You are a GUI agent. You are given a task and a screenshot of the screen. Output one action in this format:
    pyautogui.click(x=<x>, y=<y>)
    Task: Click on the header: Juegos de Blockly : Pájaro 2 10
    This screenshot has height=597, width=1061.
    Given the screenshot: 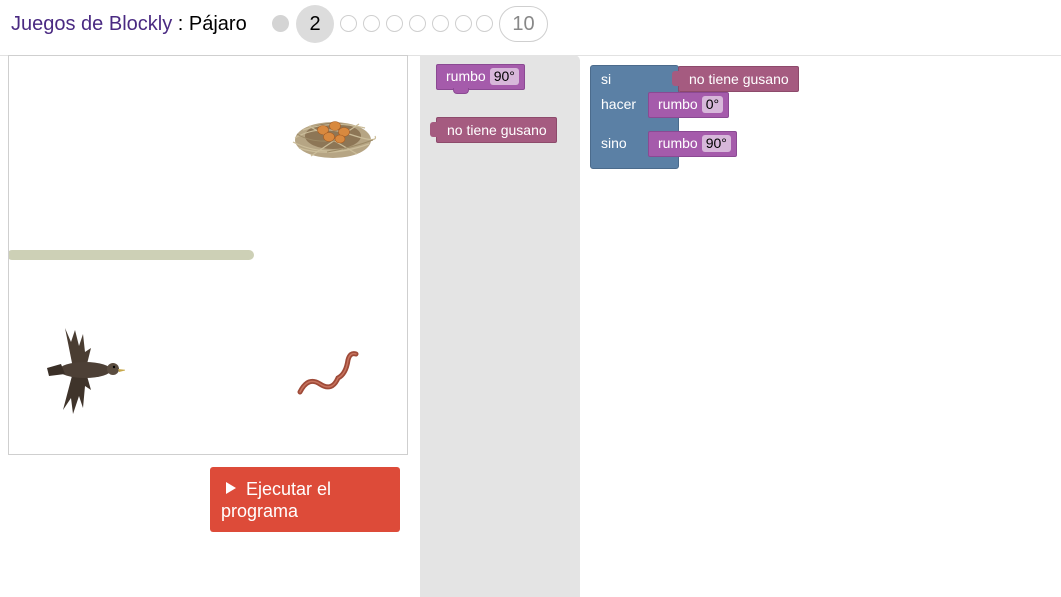 What is the action you would take?
    pyautogui.click(x=530, y=26)
    